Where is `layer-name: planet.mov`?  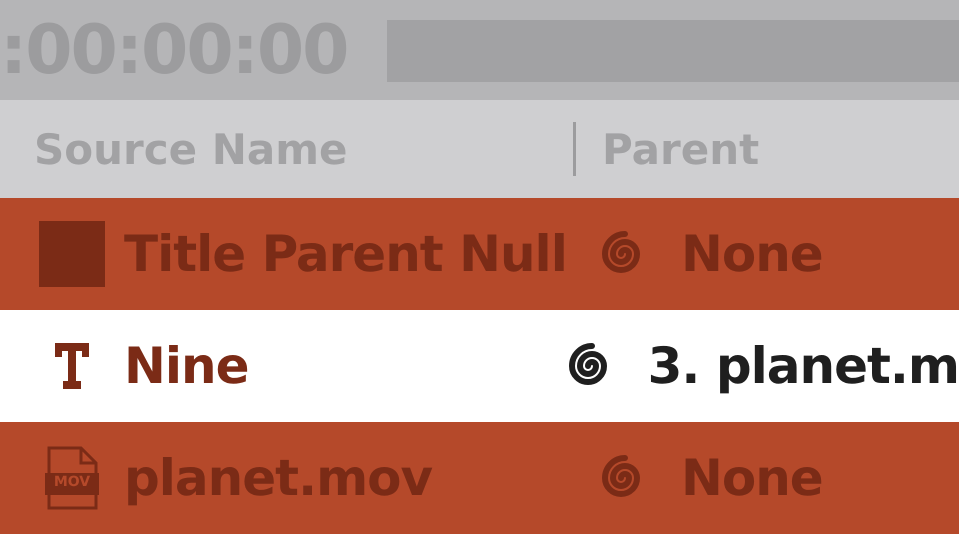 layer-name: planet.mov is located at coordinates (278, 478).